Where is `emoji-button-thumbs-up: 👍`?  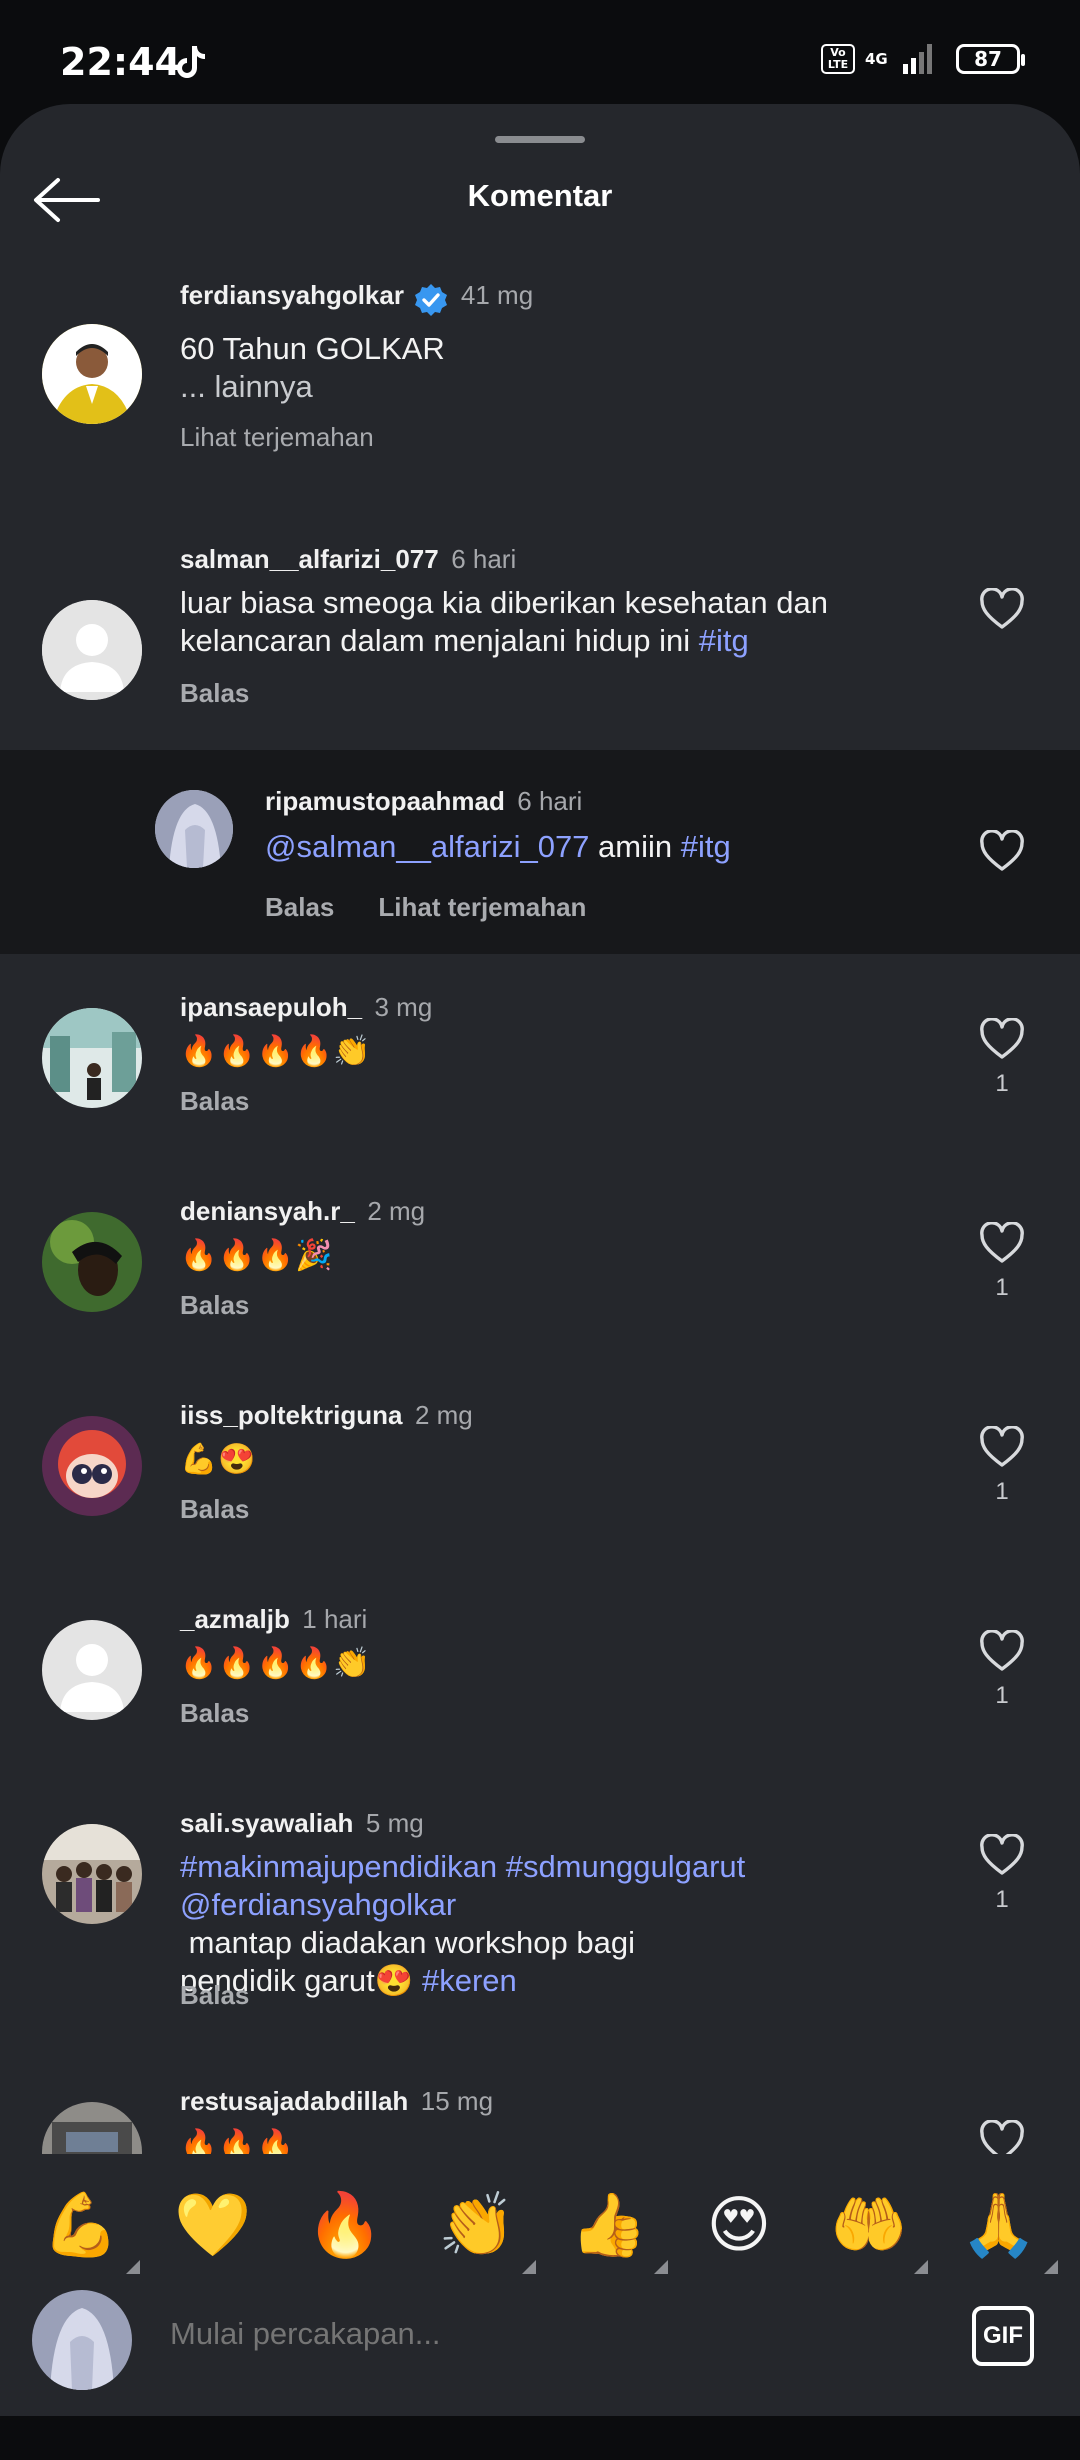
emoji-button-thumbs-up: 👍 is located at coordinates (616, 2227).